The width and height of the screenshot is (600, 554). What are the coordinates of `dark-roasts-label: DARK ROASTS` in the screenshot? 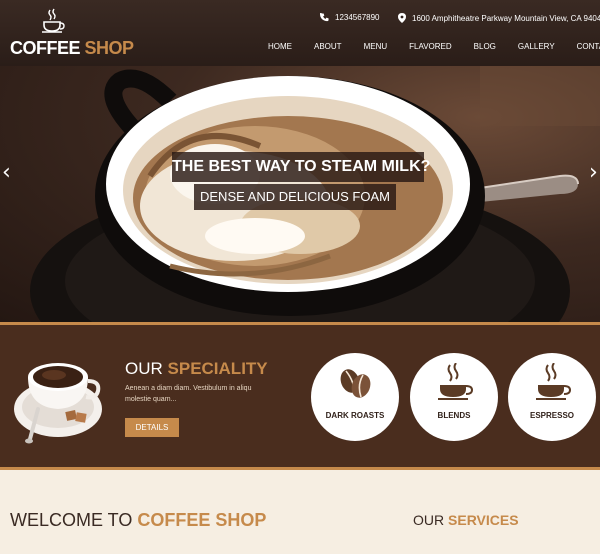 It's located at (355, 415).